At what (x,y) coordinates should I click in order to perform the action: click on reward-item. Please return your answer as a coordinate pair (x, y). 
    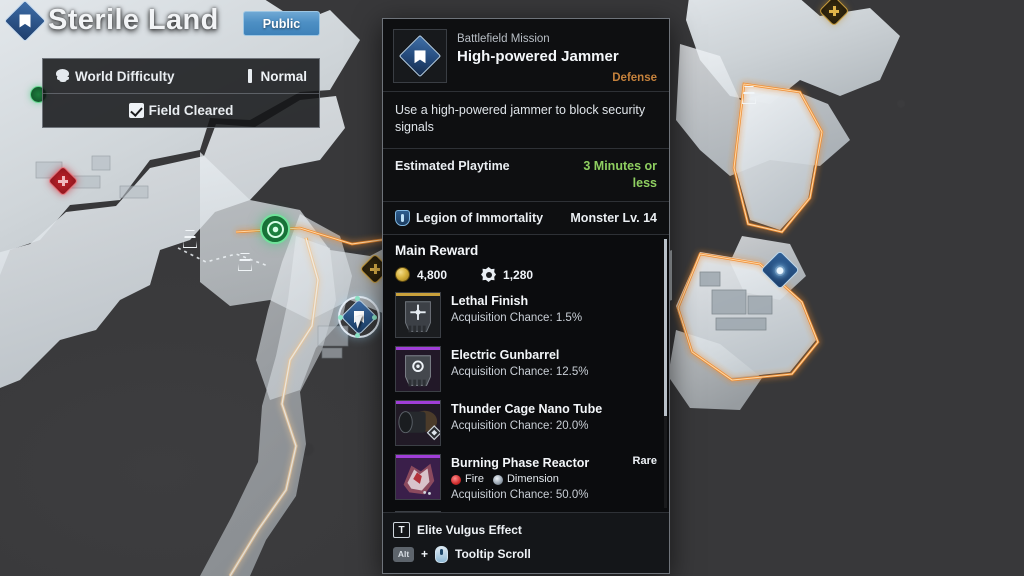
    Looking at the image, I should click on (526, 511).